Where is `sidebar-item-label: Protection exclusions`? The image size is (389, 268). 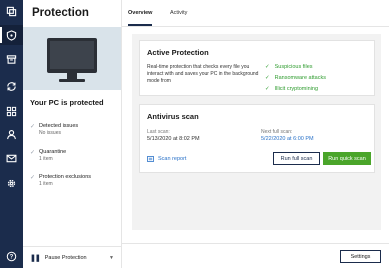 sidebar-item-label: Protection exclusions is located at coordinates (65, 177).